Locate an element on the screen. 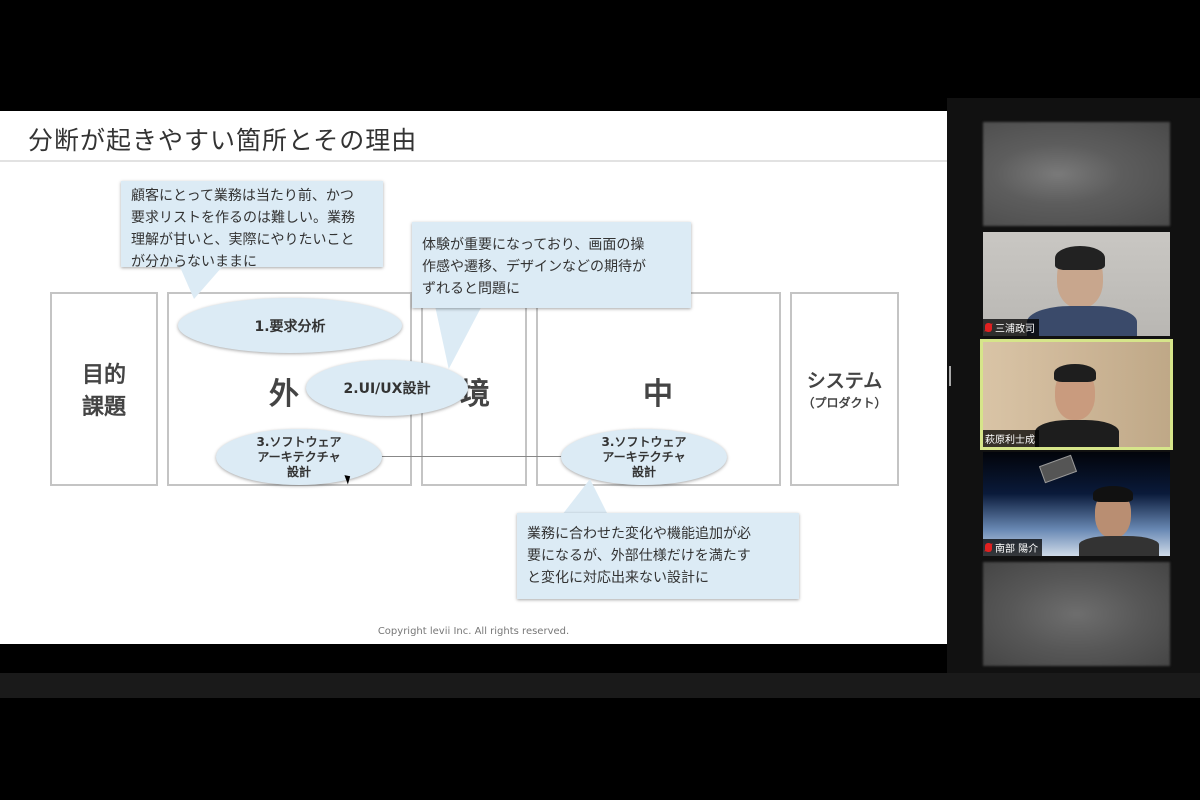 The width and height of the screenshot is (1200, 800). callout-uiux-line3: ずれると問題に is located at coordinates (471, 289).